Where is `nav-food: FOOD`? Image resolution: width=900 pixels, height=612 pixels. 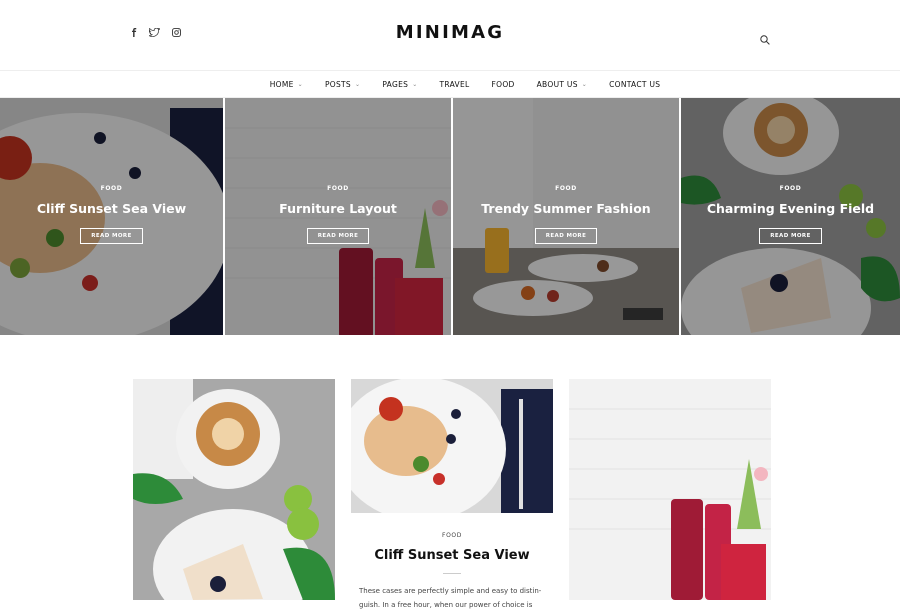 nav-food: FOOD is located at coordinates (503, 84).